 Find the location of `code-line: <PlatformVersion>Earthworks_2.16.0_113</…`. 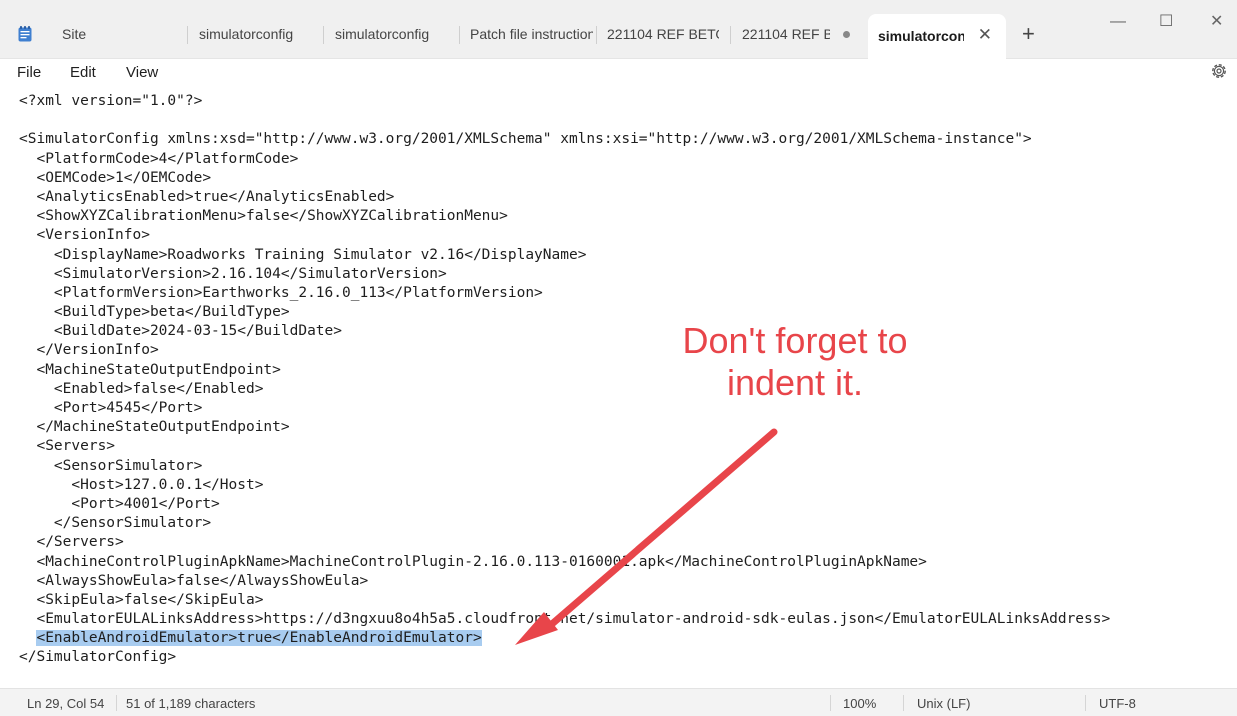

code-line: <PlatformVersion>Earthworks_2.16.0_113</… is located at coordinates (564, 293).